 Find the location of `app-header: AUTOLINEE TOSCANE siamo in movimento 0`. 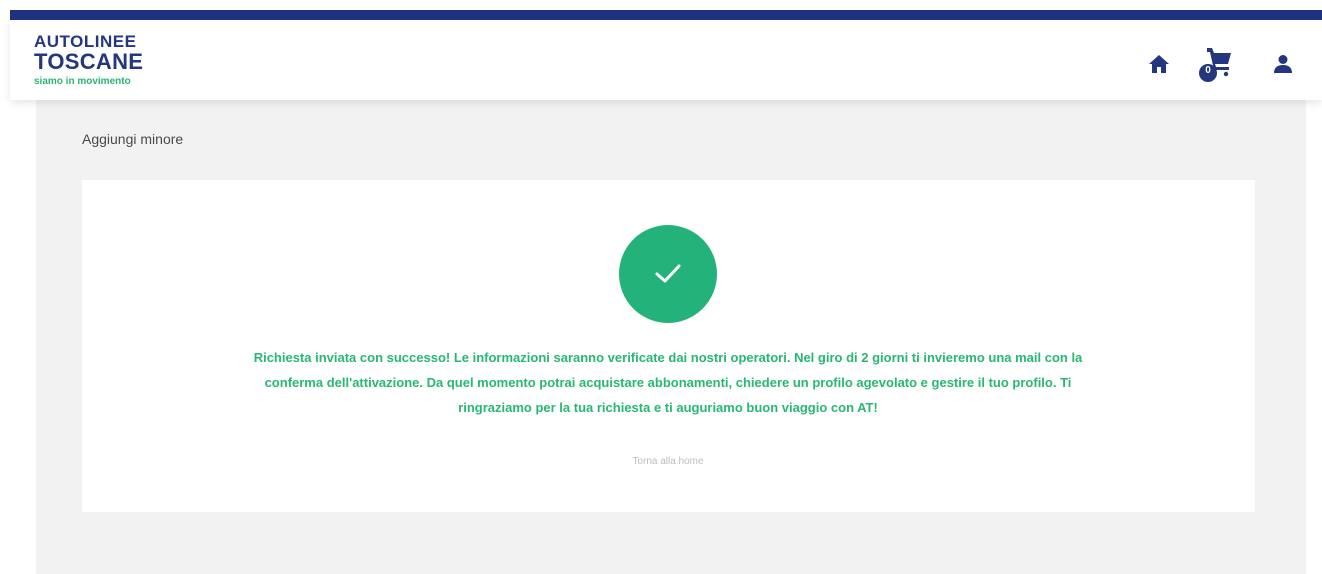

app-header: AUTOLINEE TOSCANE siamo in movimento 0 is located at coordinates (666, 60).